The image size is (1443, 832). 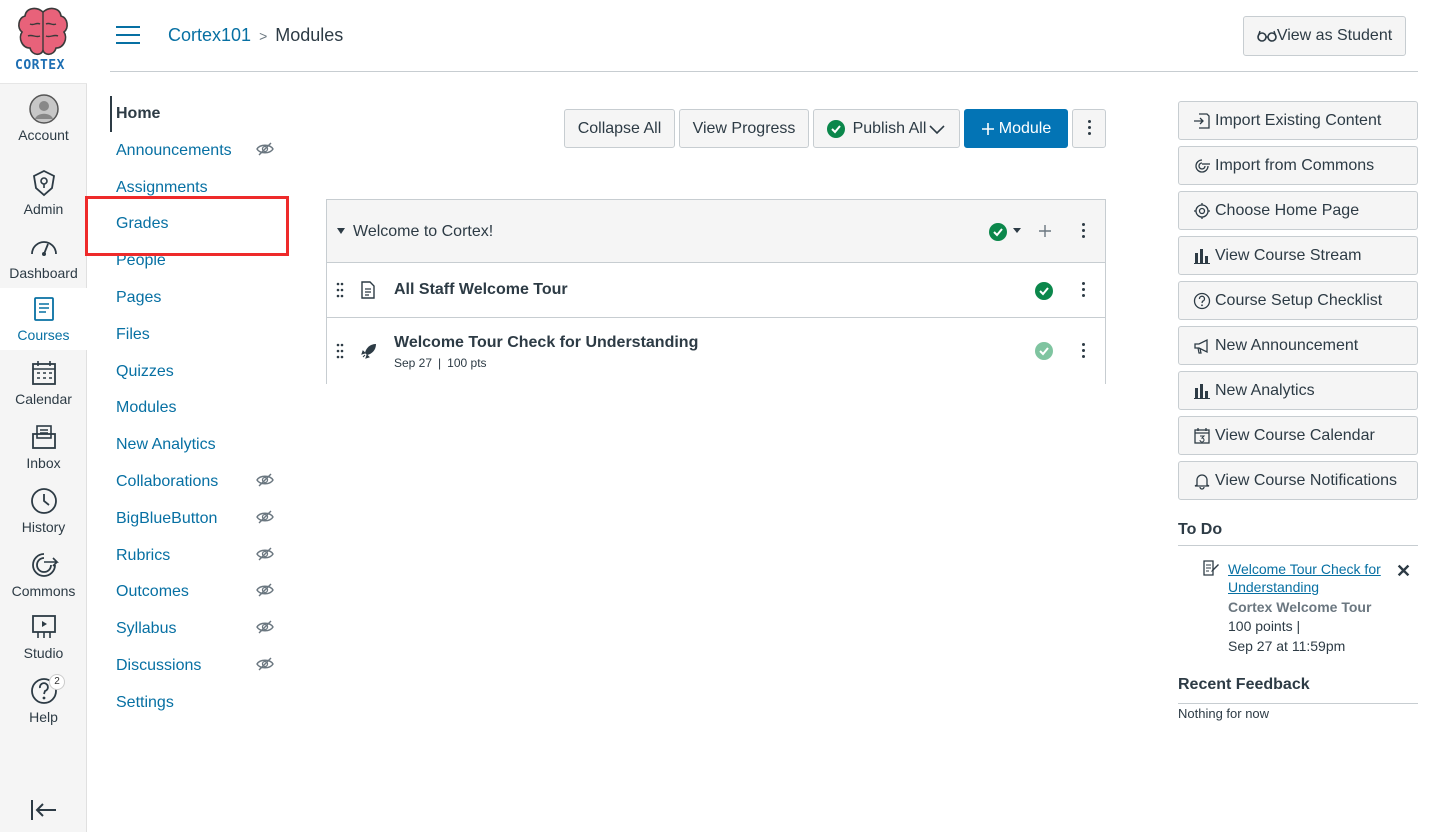 I want to click on todo-course-name: Cortex Welcome Tour, so click(x=1300, y=607).